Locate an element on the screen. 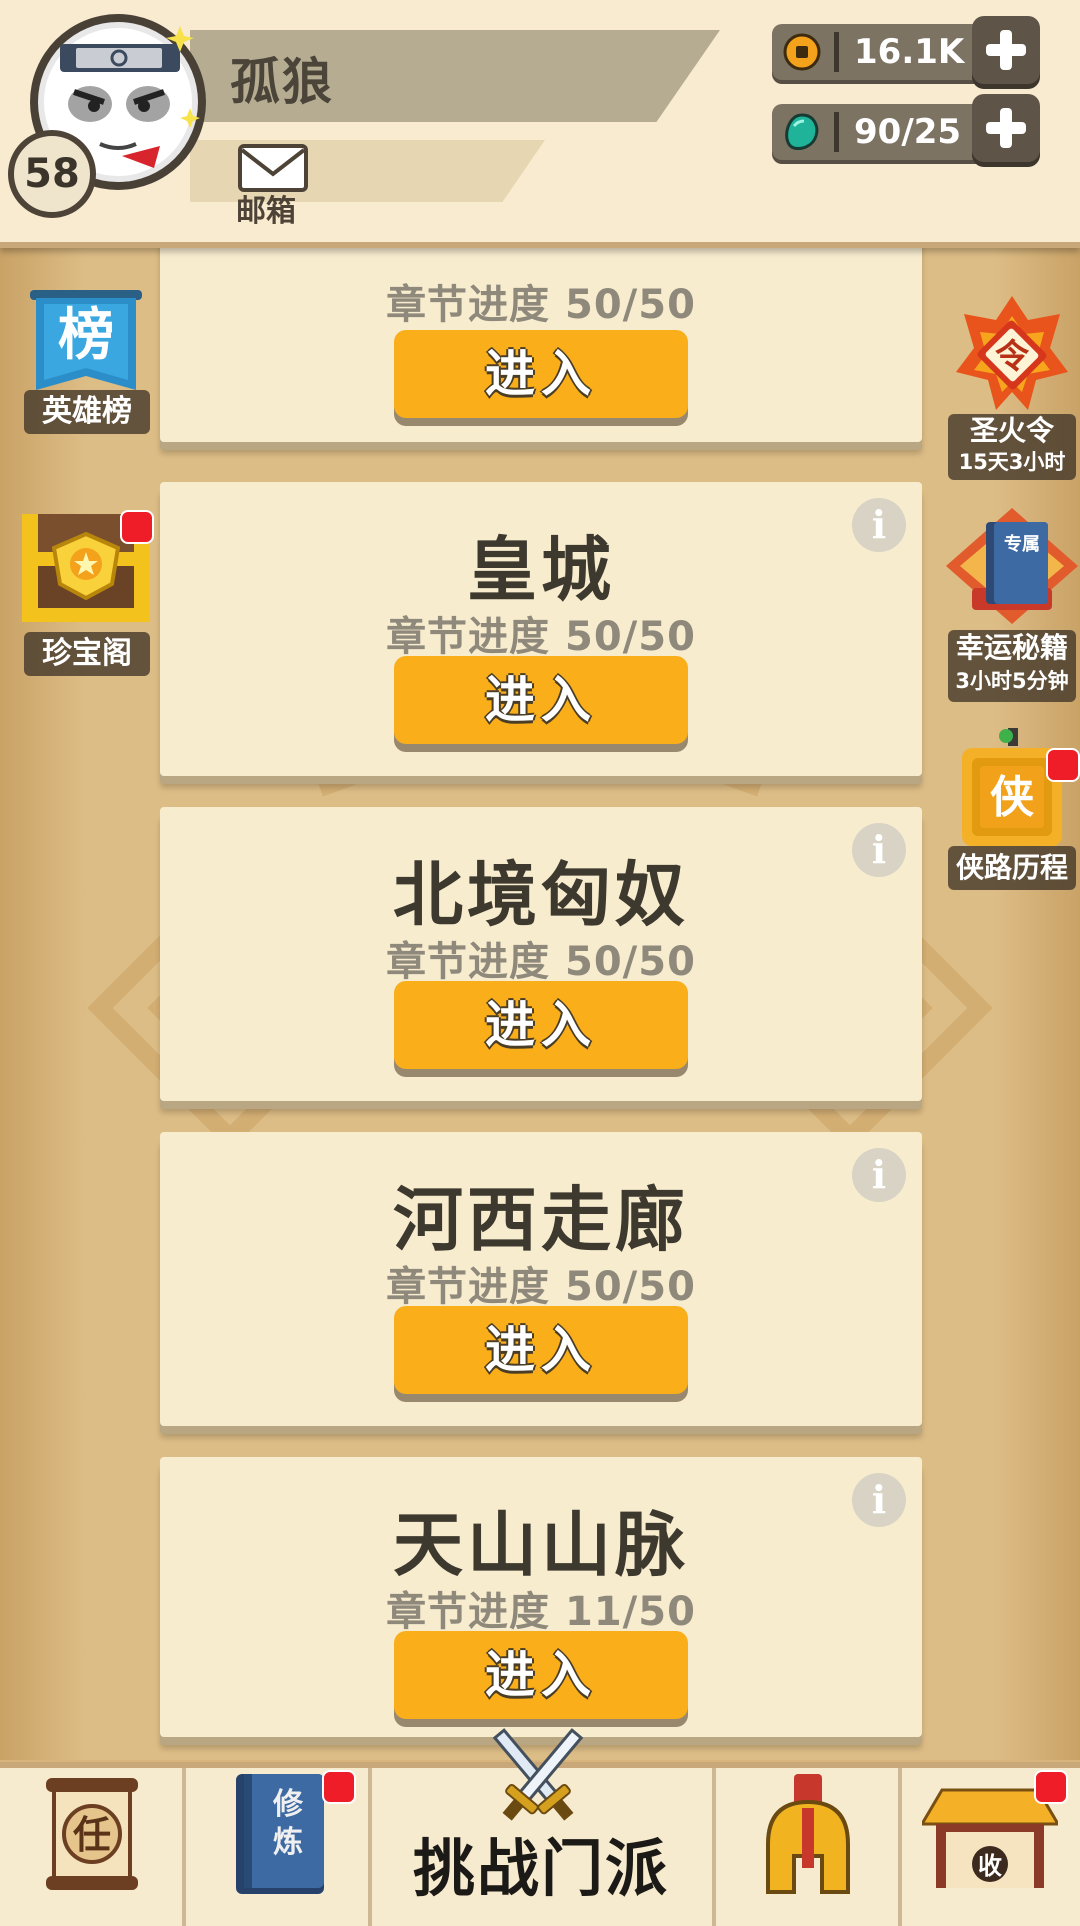 Image resolution: width=1080 pixels, height=1926 pixels. gold-value: 16.1K is located at coordinates (909, 52).